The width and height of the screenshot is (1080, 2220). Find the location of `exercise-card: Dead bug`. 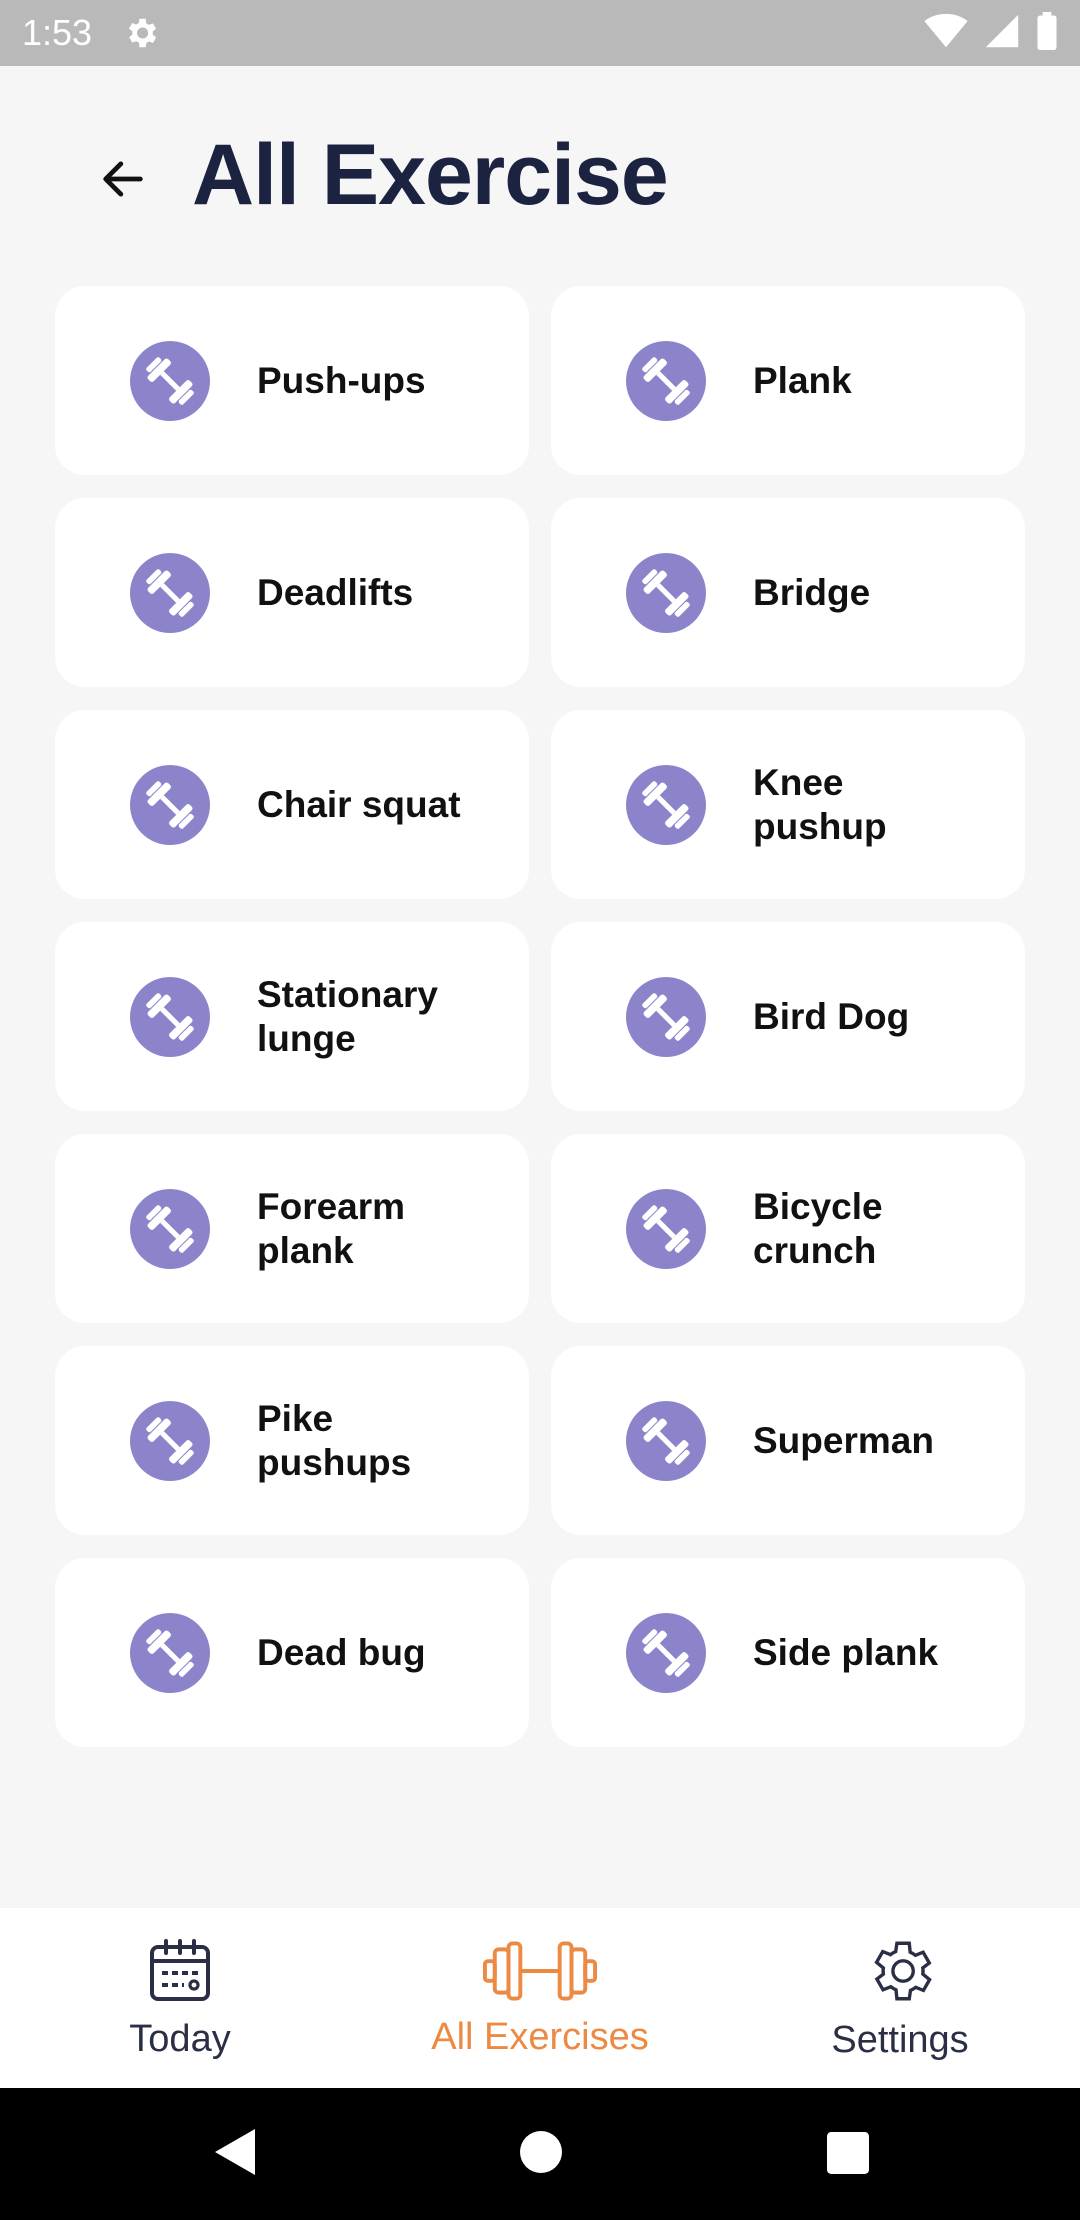

exercise-card: Dead bug is located at coordinates (292, 1652).